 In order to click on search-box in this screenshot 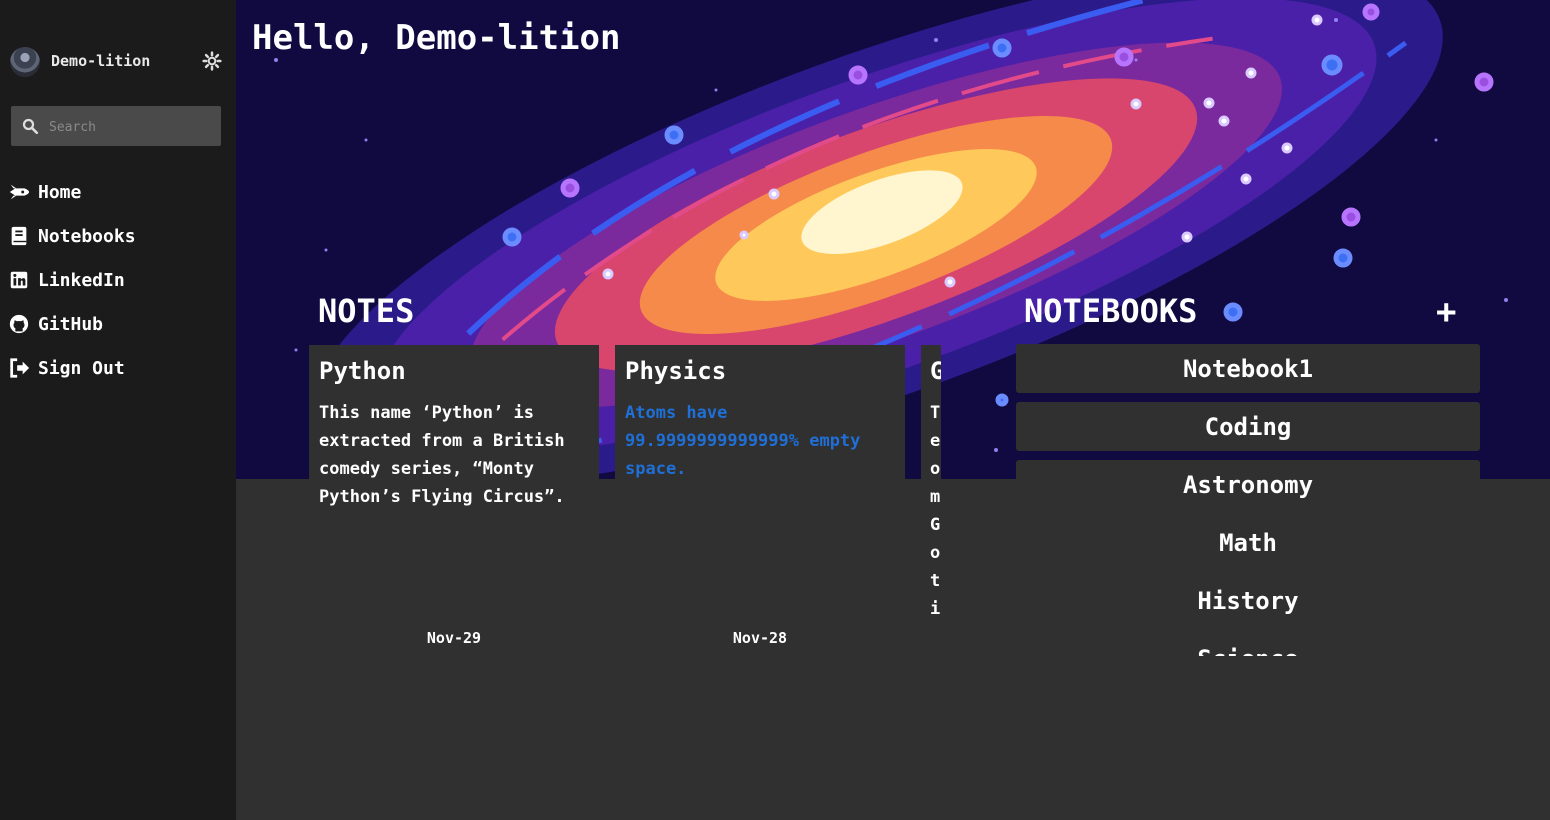, I will do `click(116, 126)`.